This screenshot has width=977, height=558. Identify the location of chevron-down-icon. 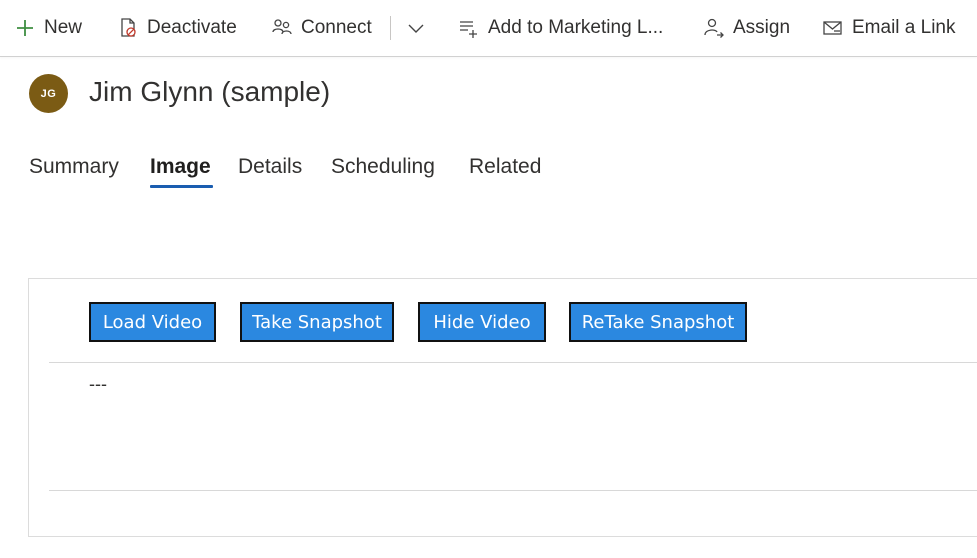
(416, 28).